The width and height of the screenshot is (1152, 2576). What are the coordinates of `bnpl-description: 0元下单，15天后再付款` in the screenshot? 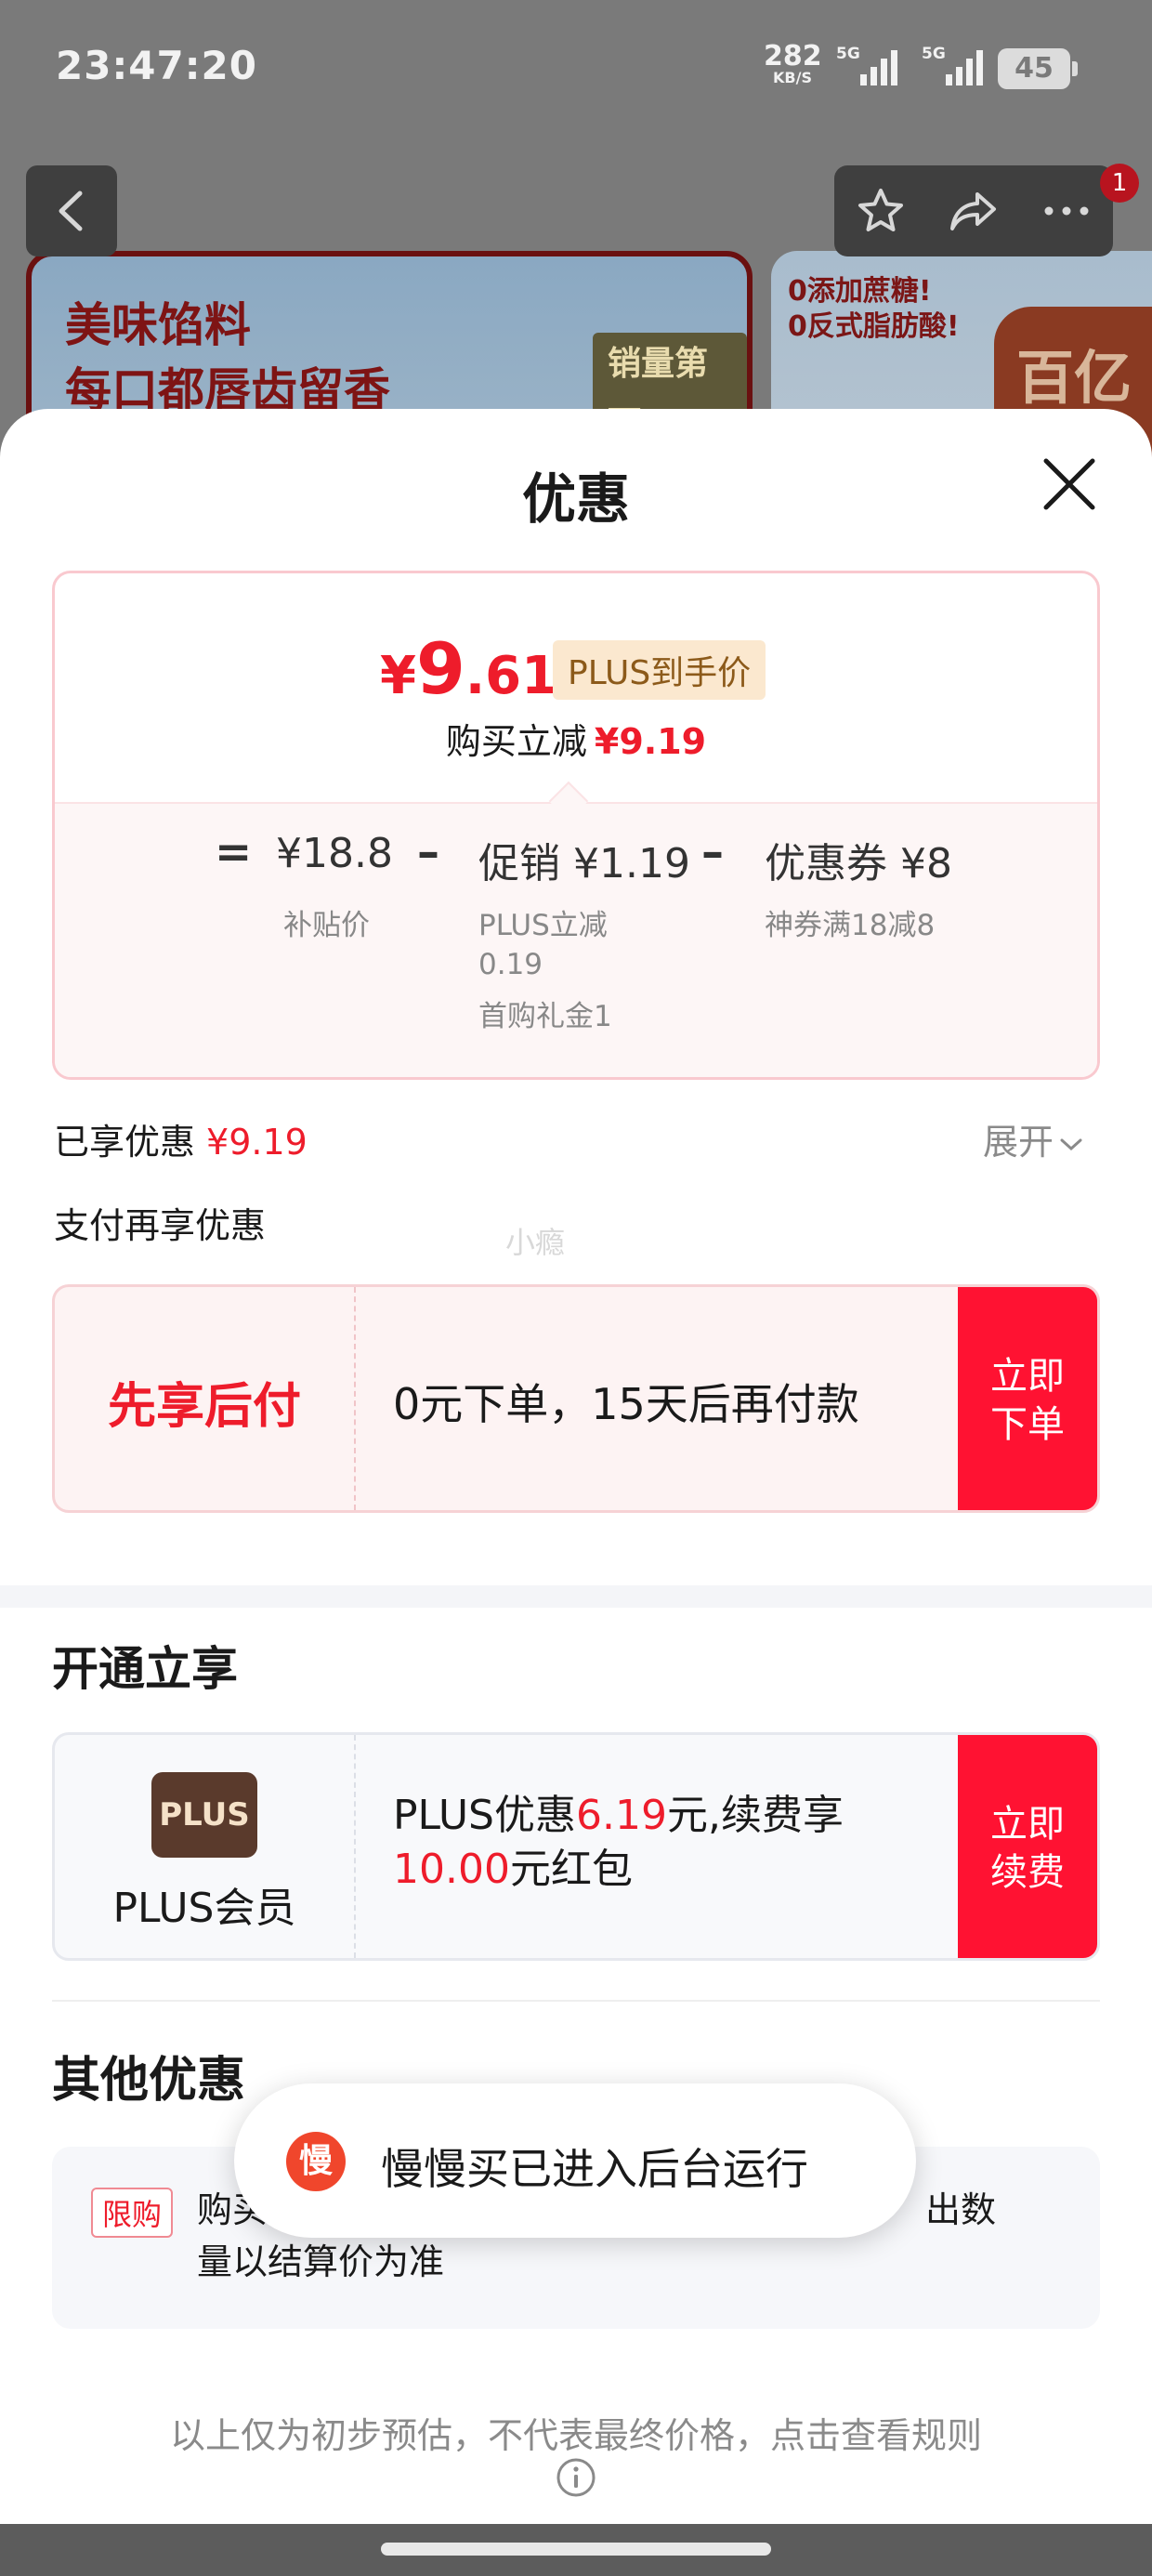 It's located at (626, 1404).